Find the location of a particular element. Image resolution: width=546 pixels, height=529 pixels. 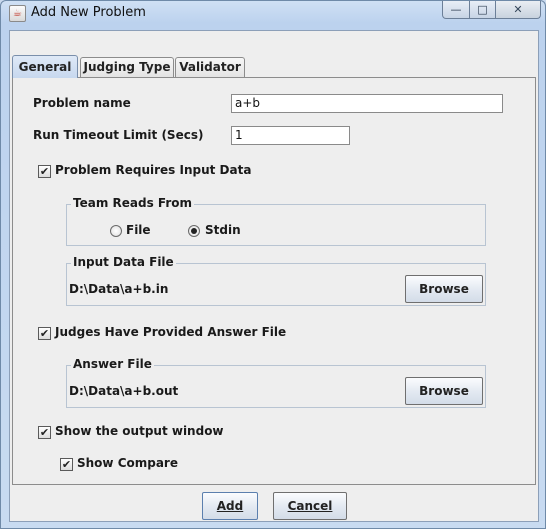

answer-file-title: Answer File is located at coordinates (112, 364).